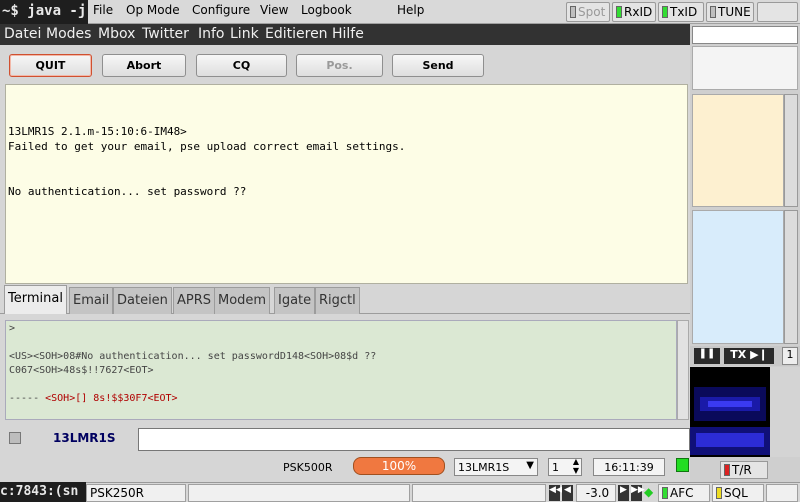  I want to click on next-icon: ▶, so click(623, 493).